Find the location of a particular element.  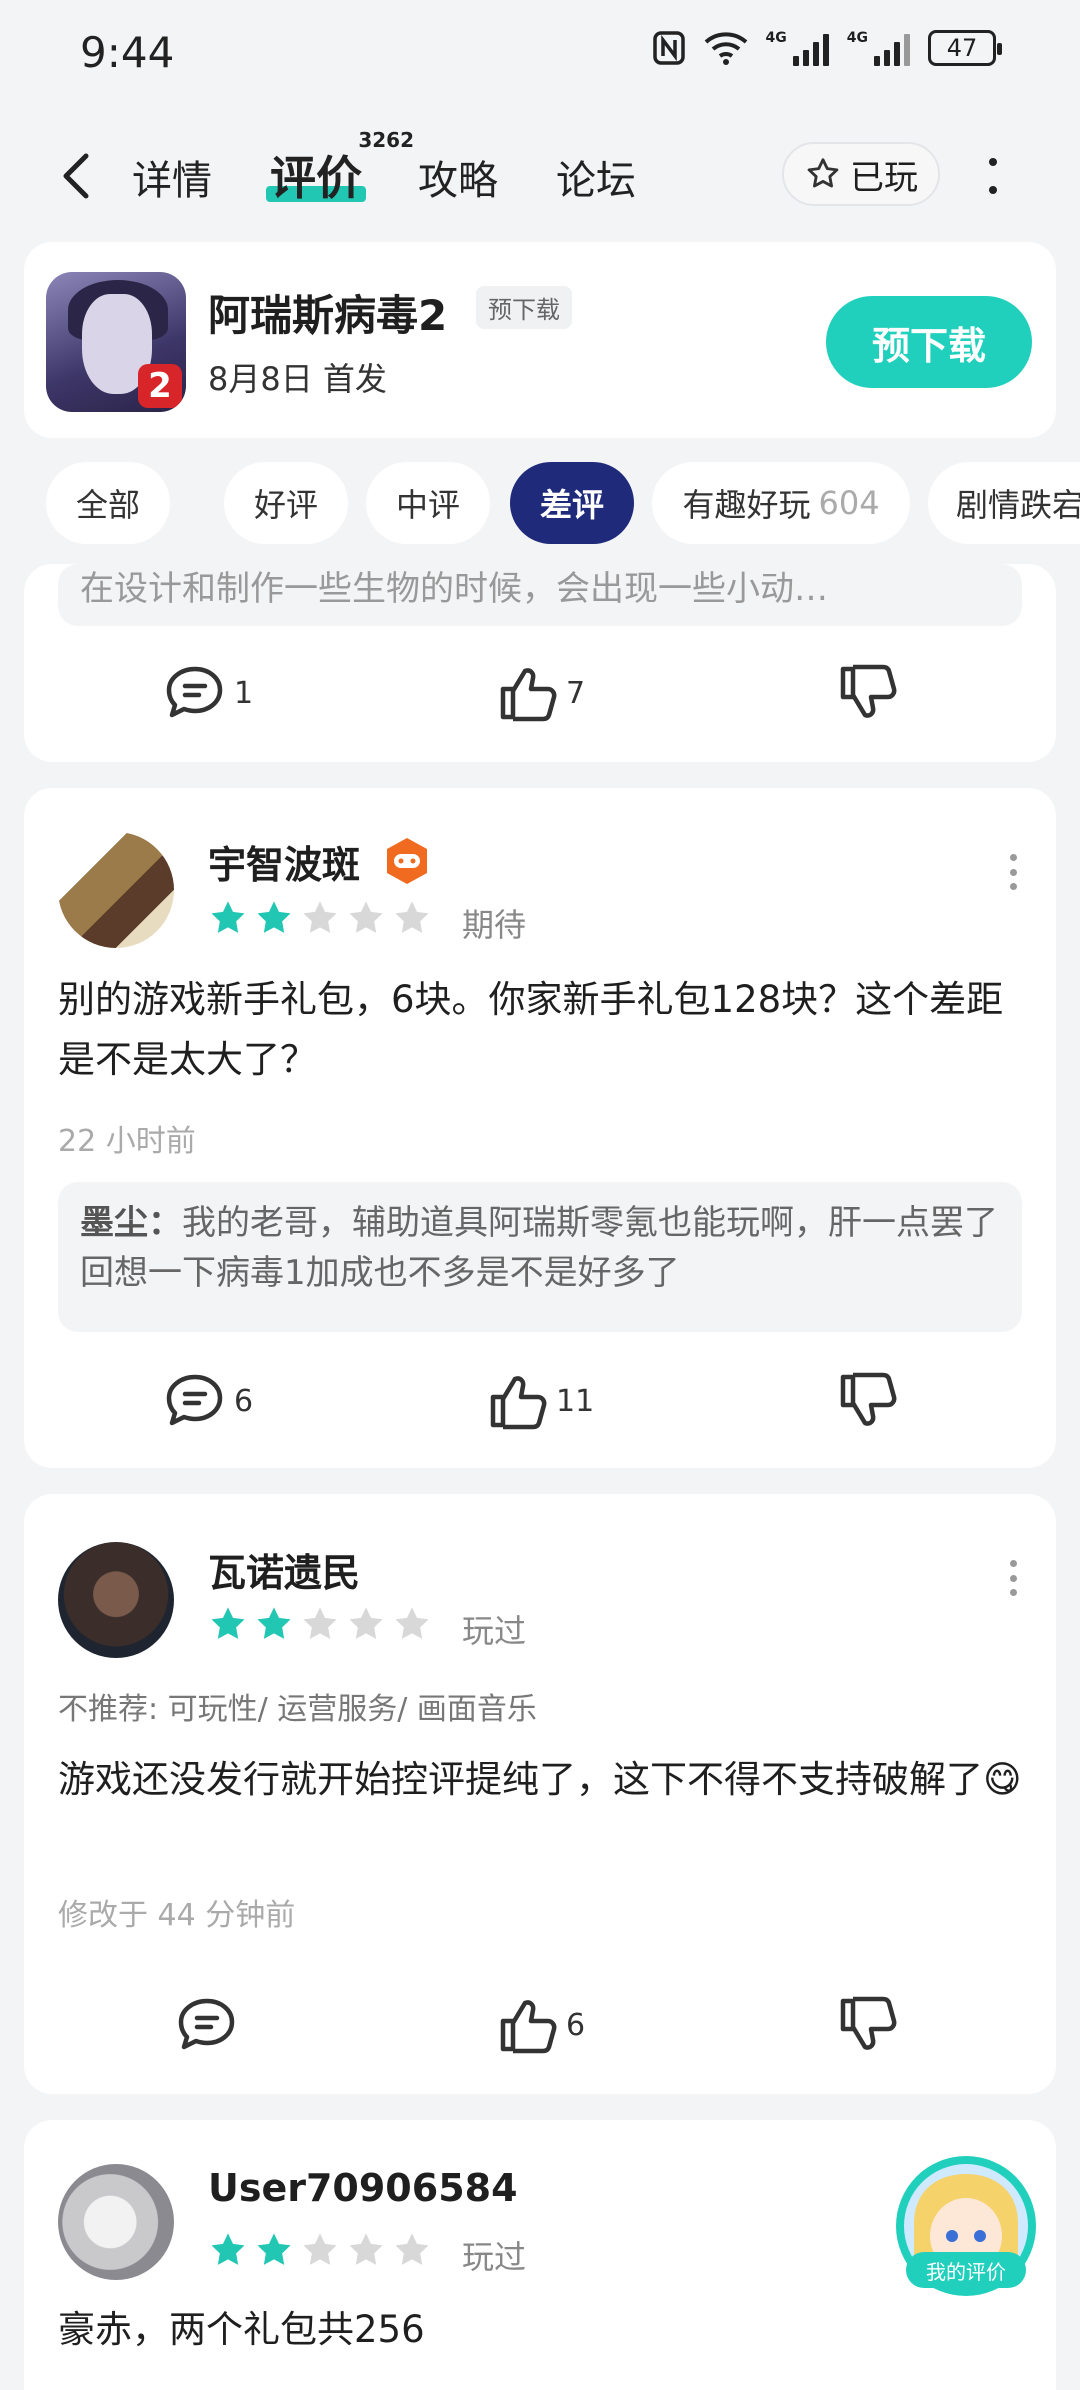

review-card: 在设计和制作一些生物的时候，会出现一些小动… 1 7 is located at coordinates (540, 663).